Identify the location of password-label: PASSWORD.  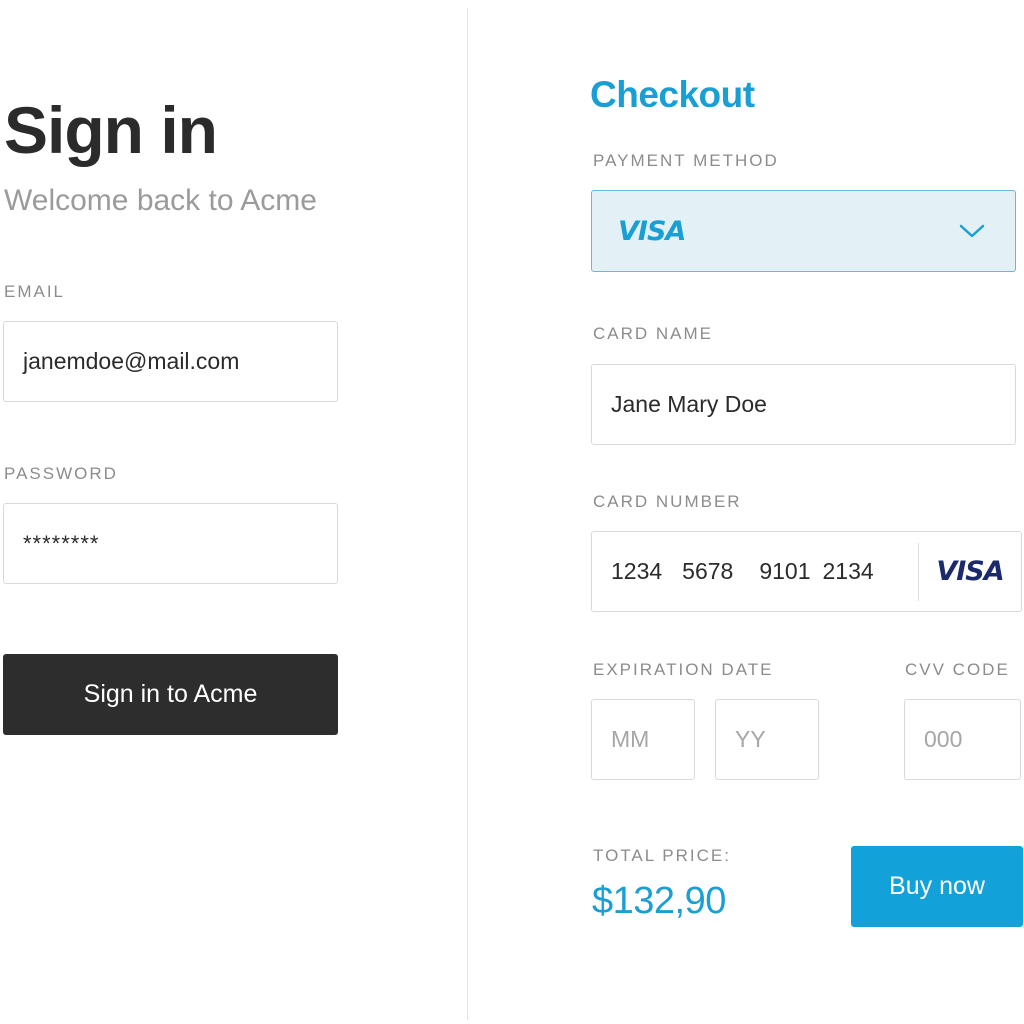
(61, 473).